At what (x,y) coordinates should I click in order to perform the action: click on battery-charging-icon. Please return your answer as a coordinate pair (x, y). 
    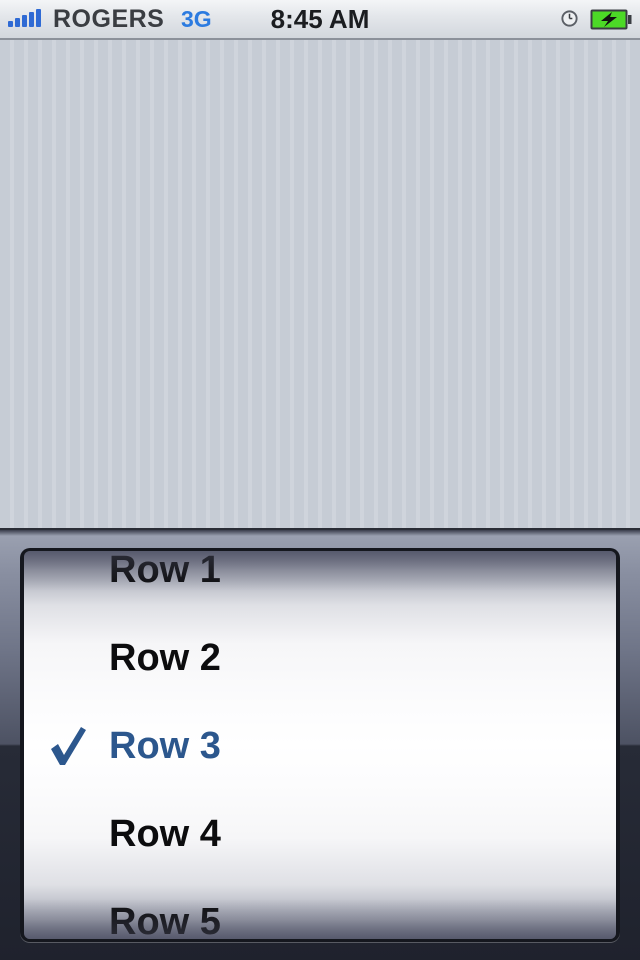
    Looking at the image, I should click on (611, 19).